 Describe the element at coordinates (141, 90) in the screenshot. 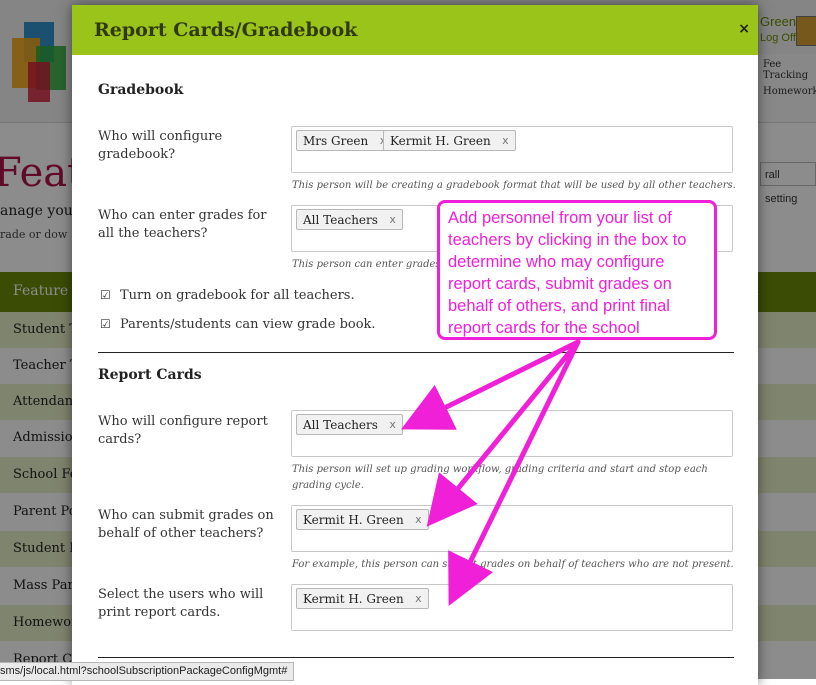

I see `gradebook-heading: Gradebook` at that location.